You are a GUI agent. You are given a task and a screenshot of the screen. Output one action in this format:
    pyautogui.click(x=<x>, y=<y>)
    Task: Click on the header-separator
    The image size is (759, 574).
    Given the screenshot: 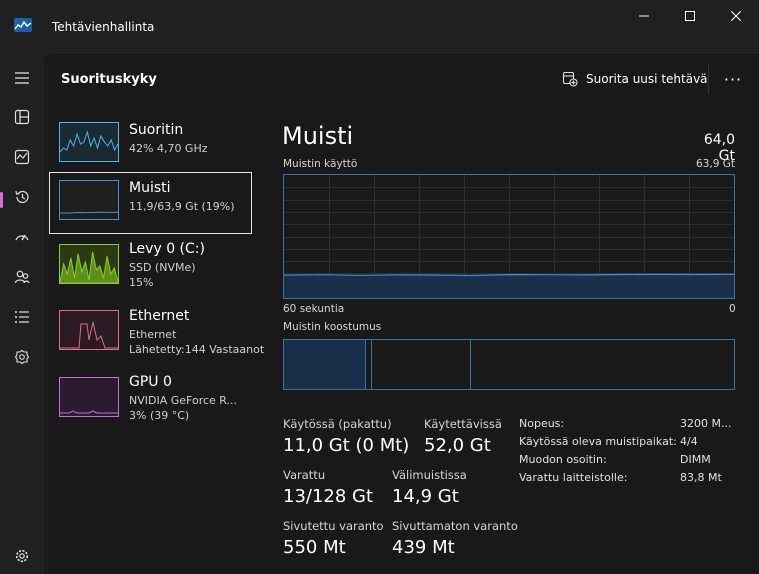 What is the action you would take?
    pyautogui.click(x=708, y=79)
    